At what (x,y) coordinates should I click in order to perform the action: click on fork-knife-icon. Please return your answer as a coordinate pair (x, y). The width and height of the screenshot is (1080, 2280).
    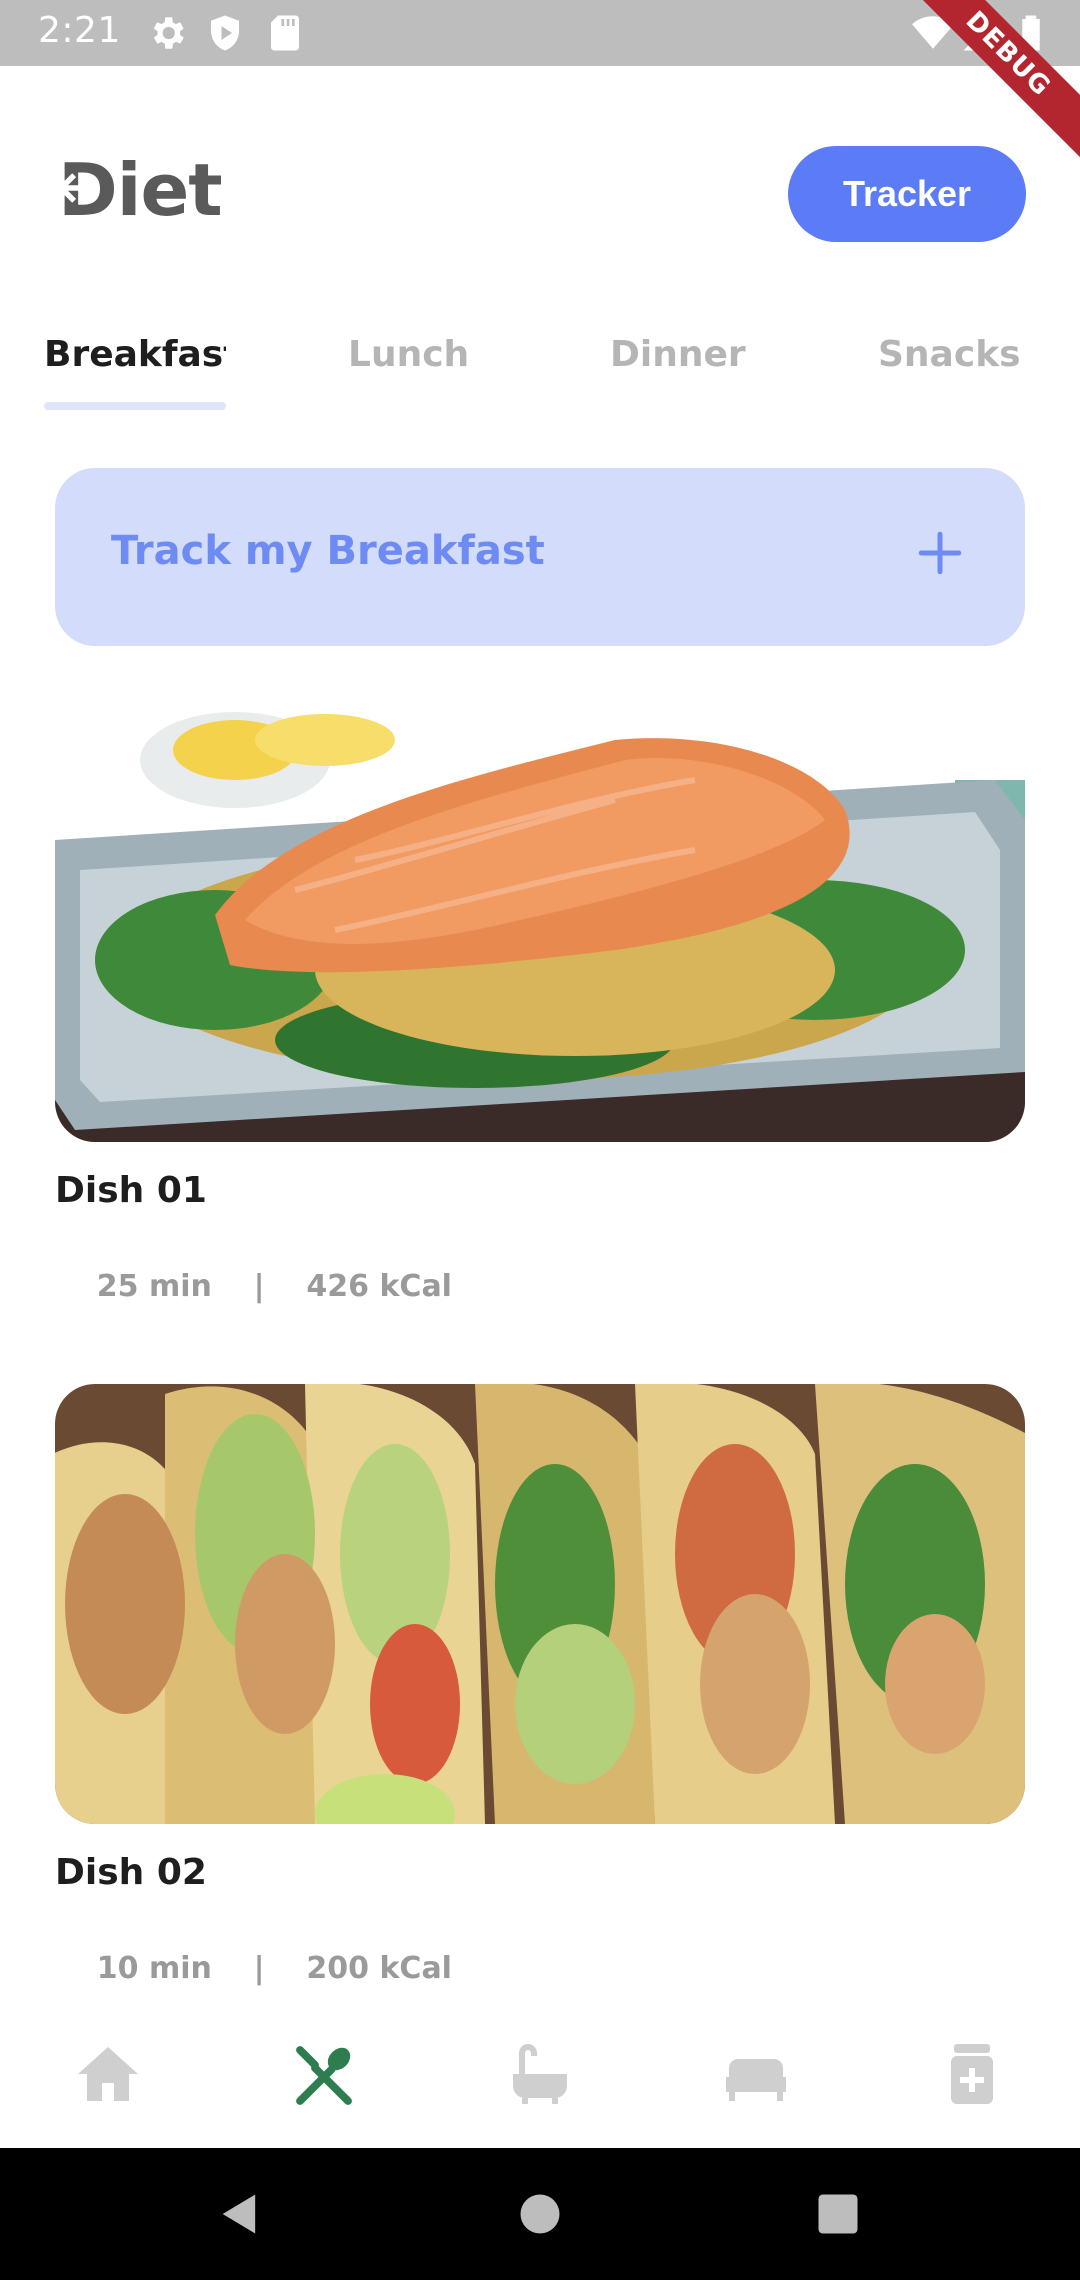
    Looking at the image, I should click on (324, 2074).